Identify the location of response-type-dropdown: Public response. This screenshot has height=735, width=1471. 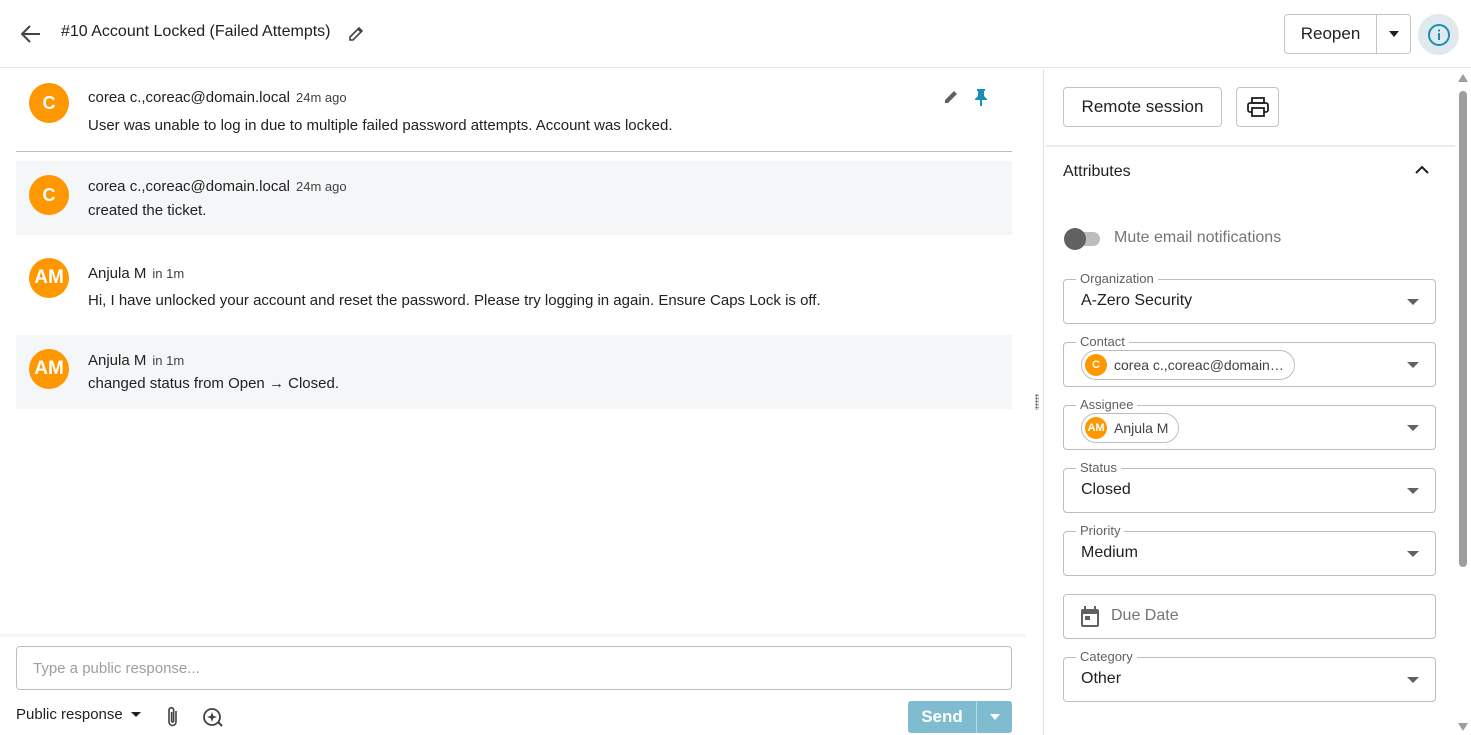
(78, 714).